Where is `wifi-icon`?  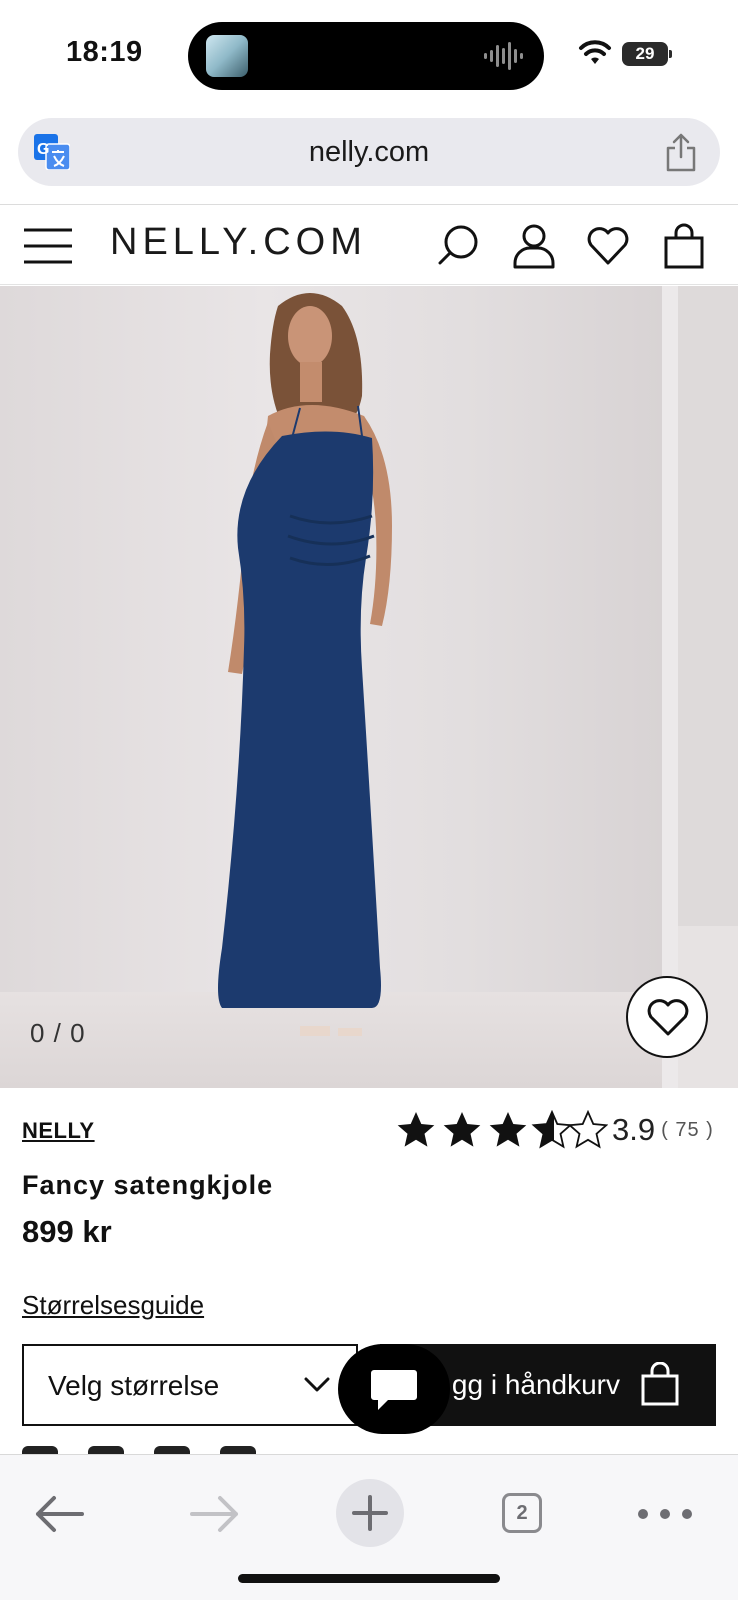
wifi-icon is located at coordinates (595, 52).